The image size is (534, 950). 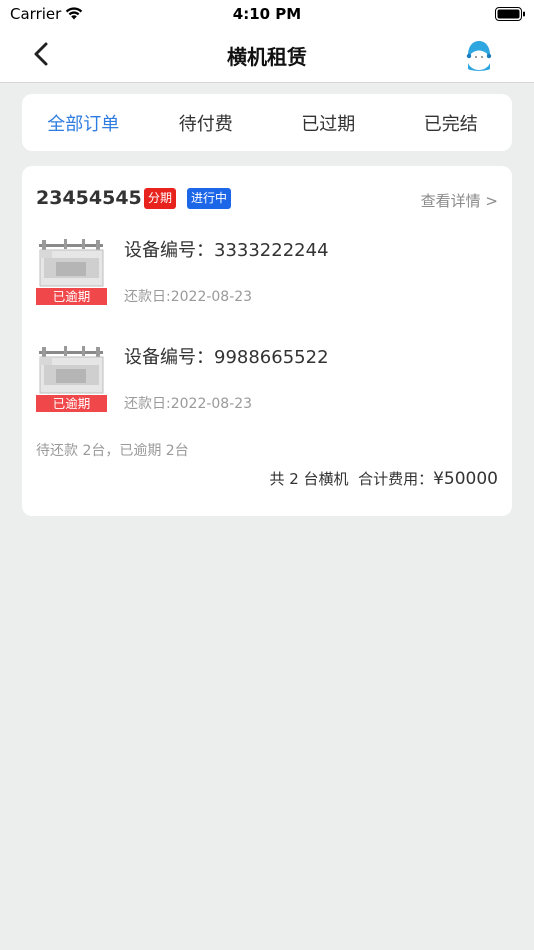 I want to click on installment-badge: 分期, so click(x=160, y=198).